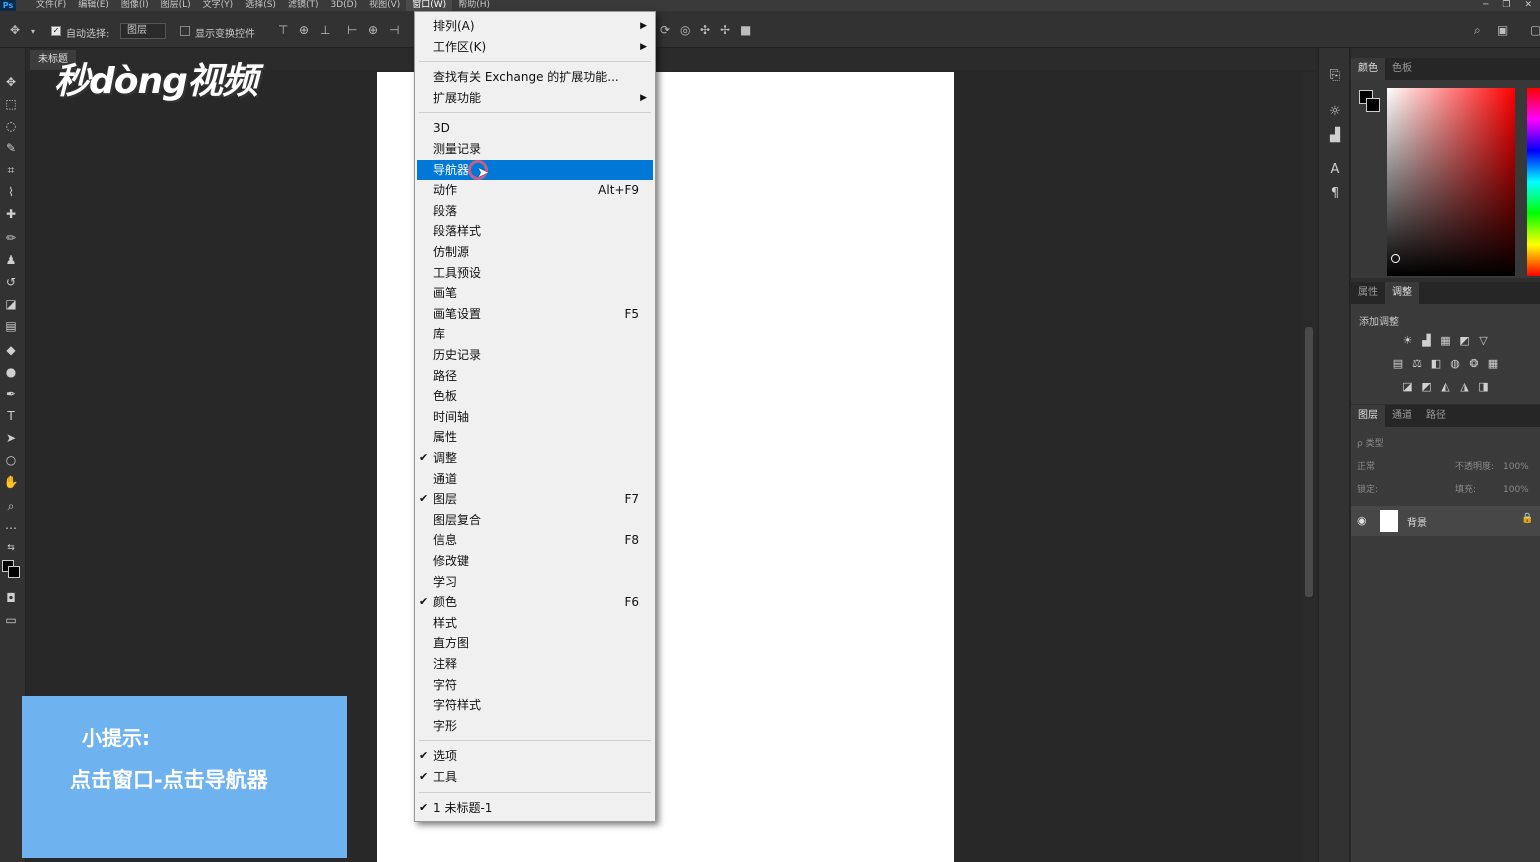 The width and height of the screenshot is (1540, 862). What do you see at coordinates (535, 520) in the screenshot?
I see `menu-item: 图层复合` at bounding box center [535, 520].